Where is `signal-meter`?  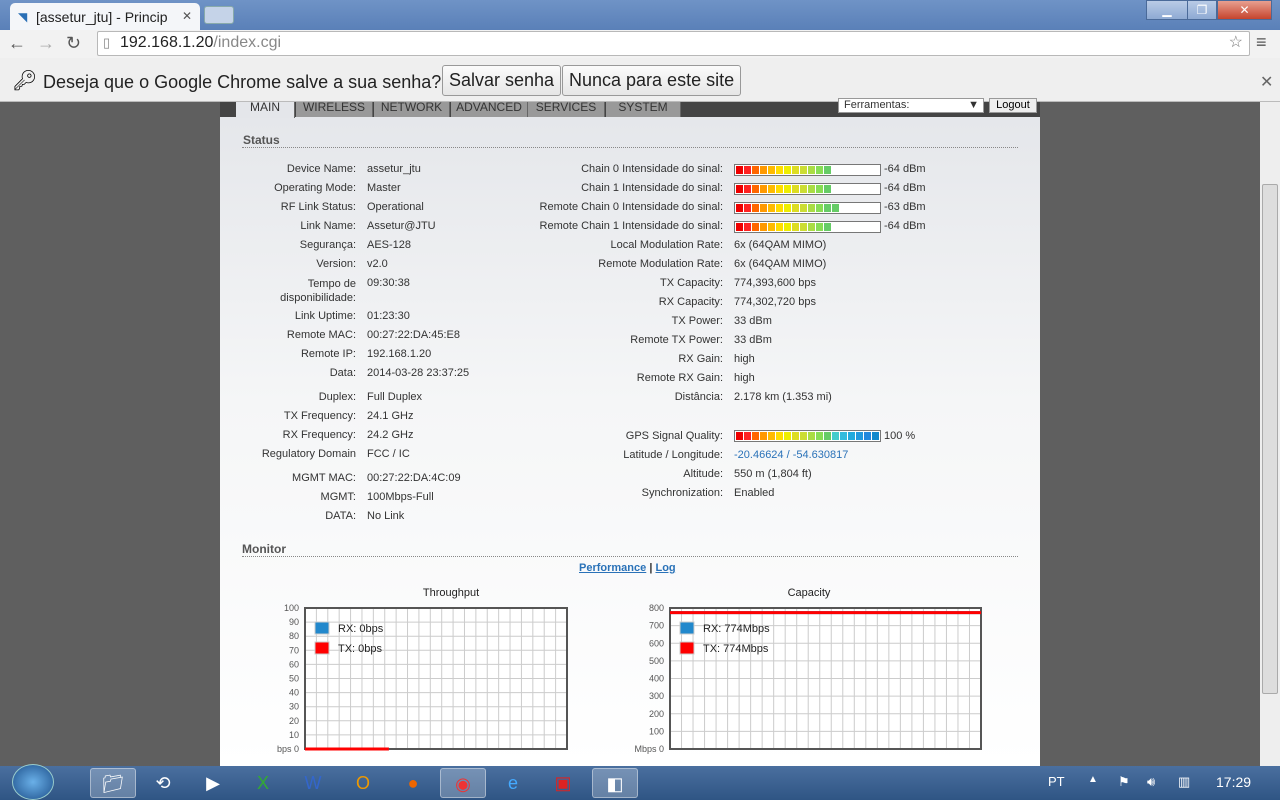 signal-meter is located at coordinates (807, 208).